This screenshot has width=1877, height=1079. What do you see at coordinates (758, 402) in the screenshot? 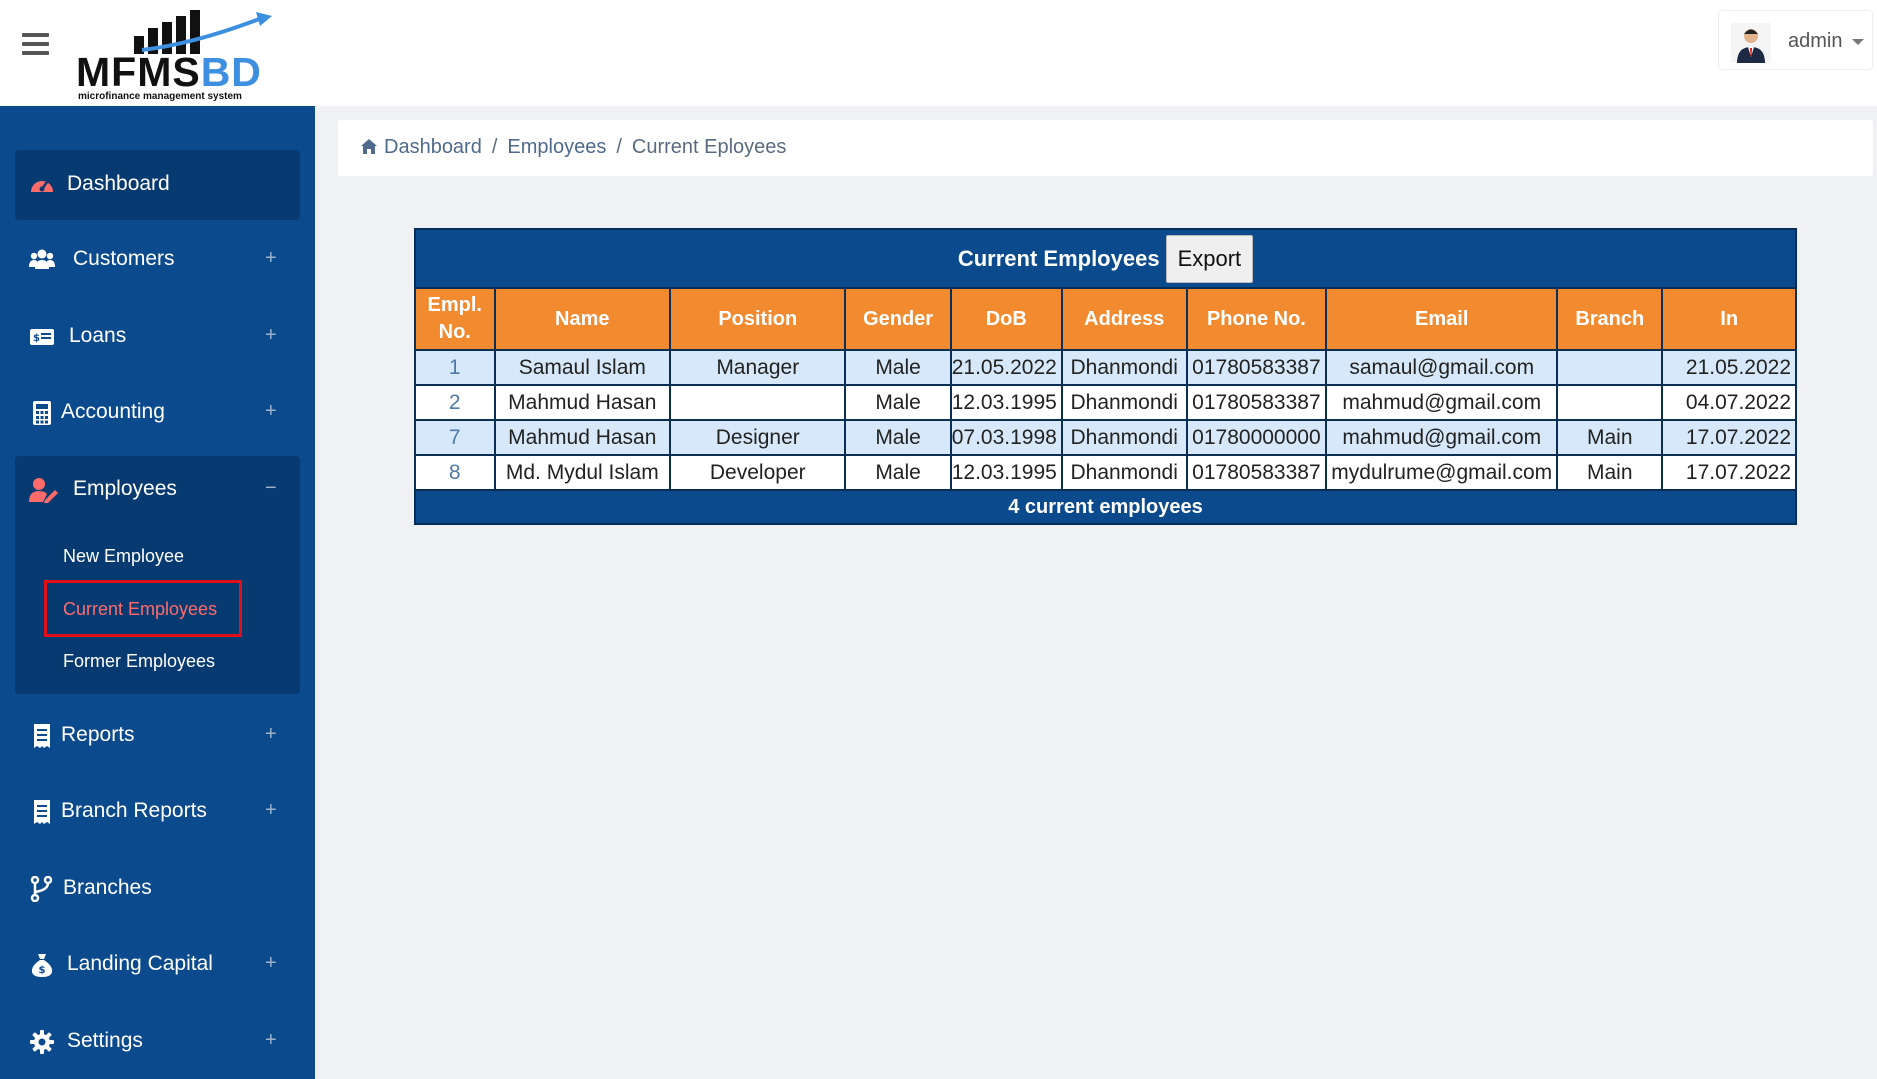
I see `cell-position` at bounding box center [758, 402].